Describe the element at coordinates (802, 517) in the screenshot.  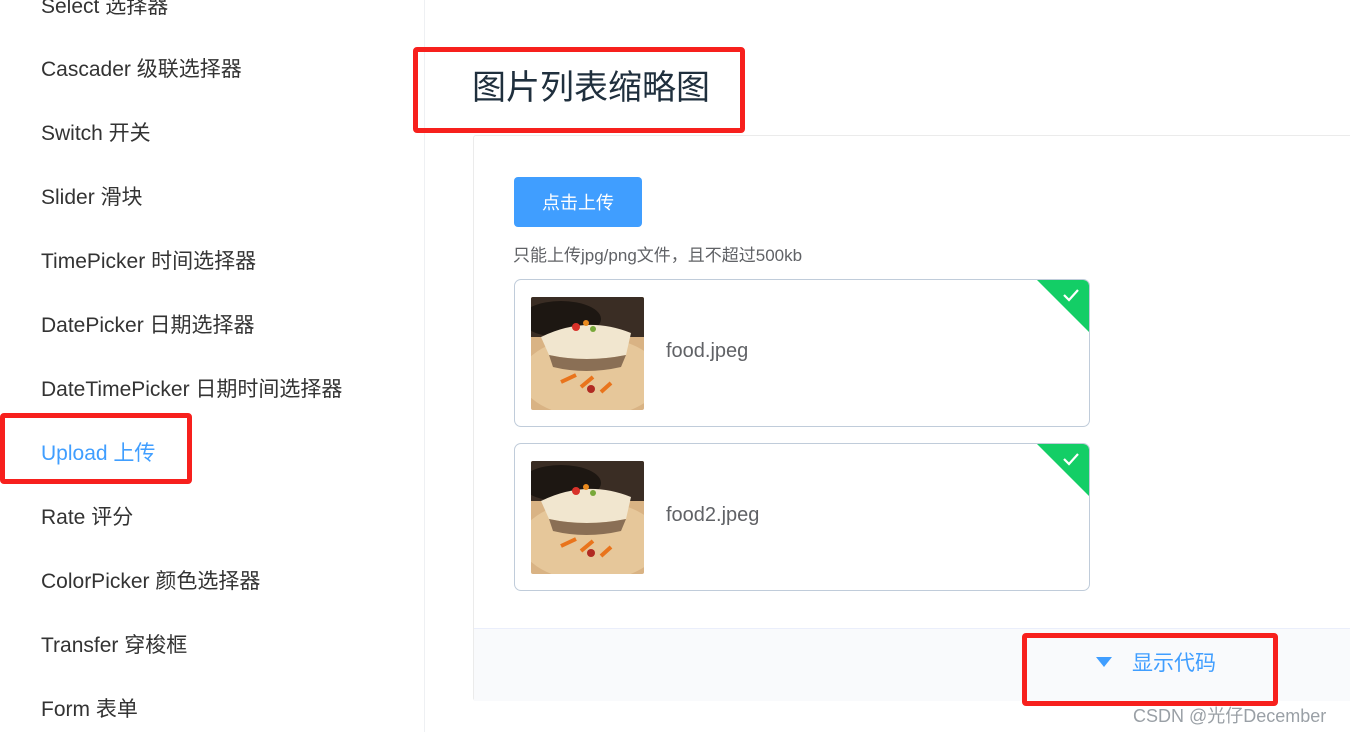
I see `upload-list-item: food2.jpeg` at that location.